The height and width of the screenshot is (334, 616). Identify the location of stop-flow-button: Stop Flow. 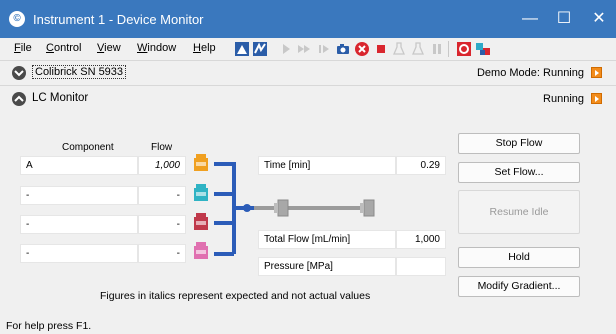
(519, 143).